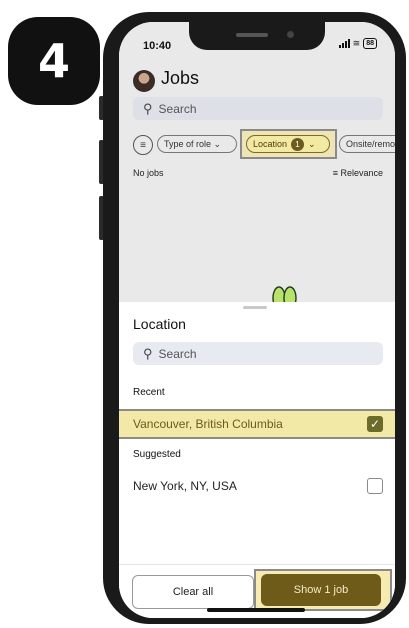 This screenshot has height=628, width=409. I want to click on results-count: No jobs, so click(148, 173).